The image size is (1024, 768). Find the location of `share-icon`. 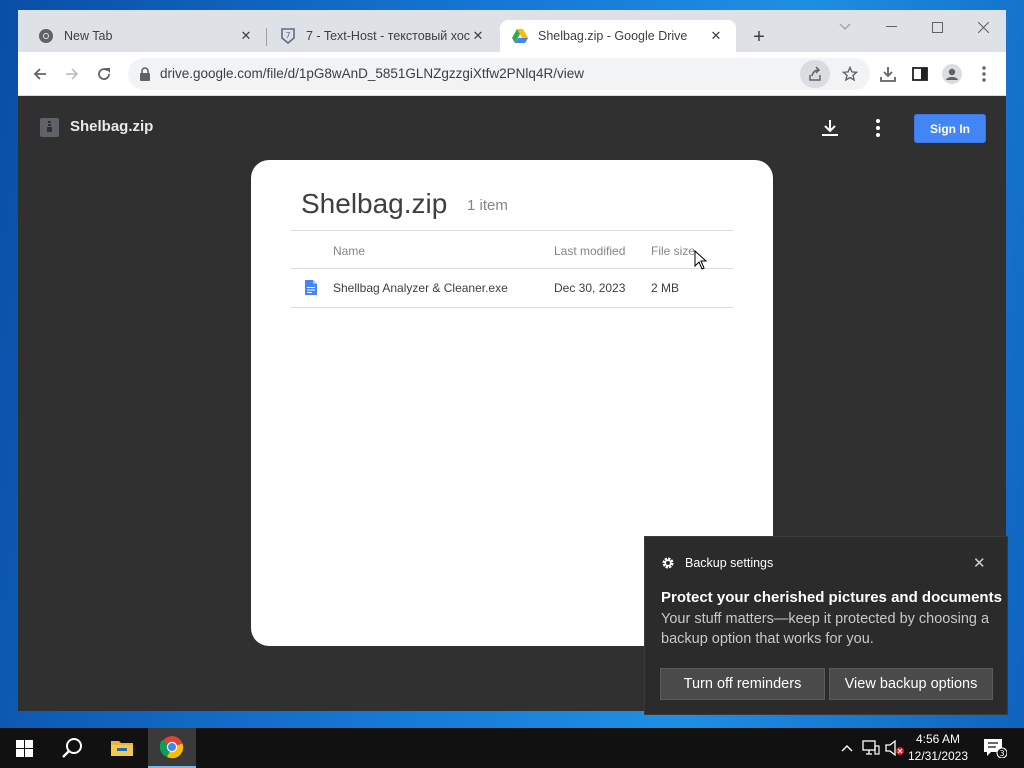

share-icon is located at coordinates (815, 74).